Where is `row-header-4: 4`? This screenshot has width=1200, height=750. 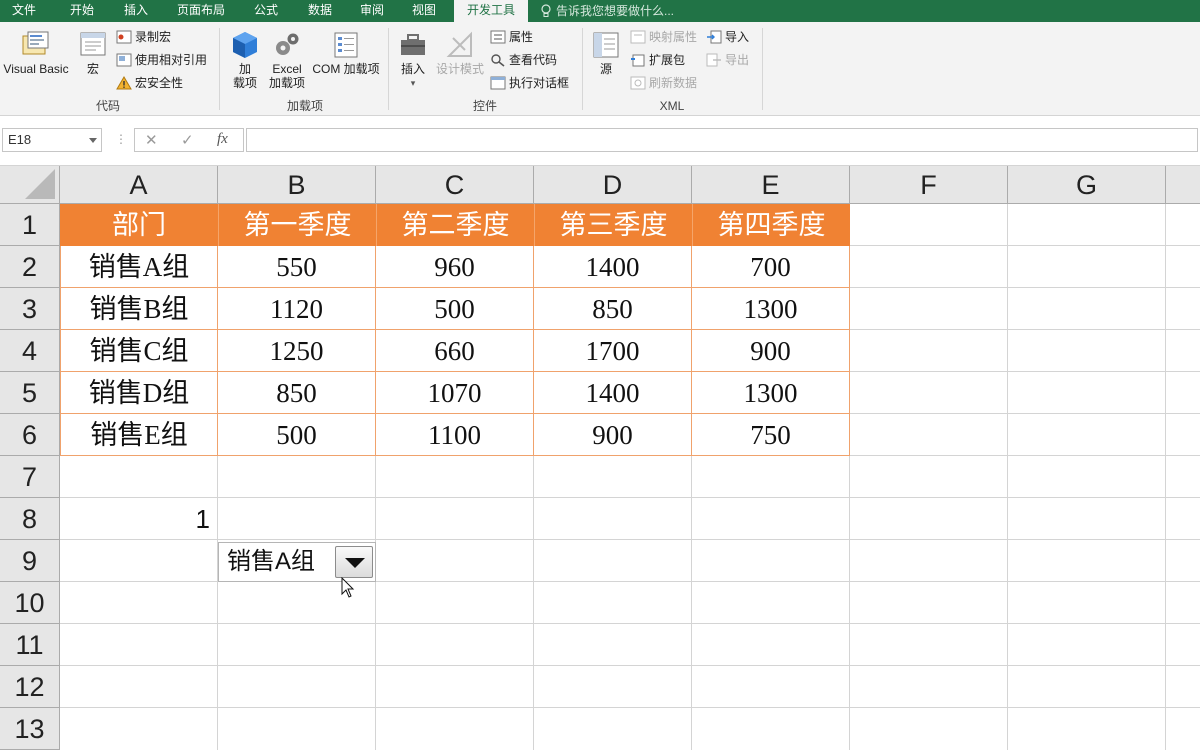 row-header-4: 4 is located at coordinates (30, 351).